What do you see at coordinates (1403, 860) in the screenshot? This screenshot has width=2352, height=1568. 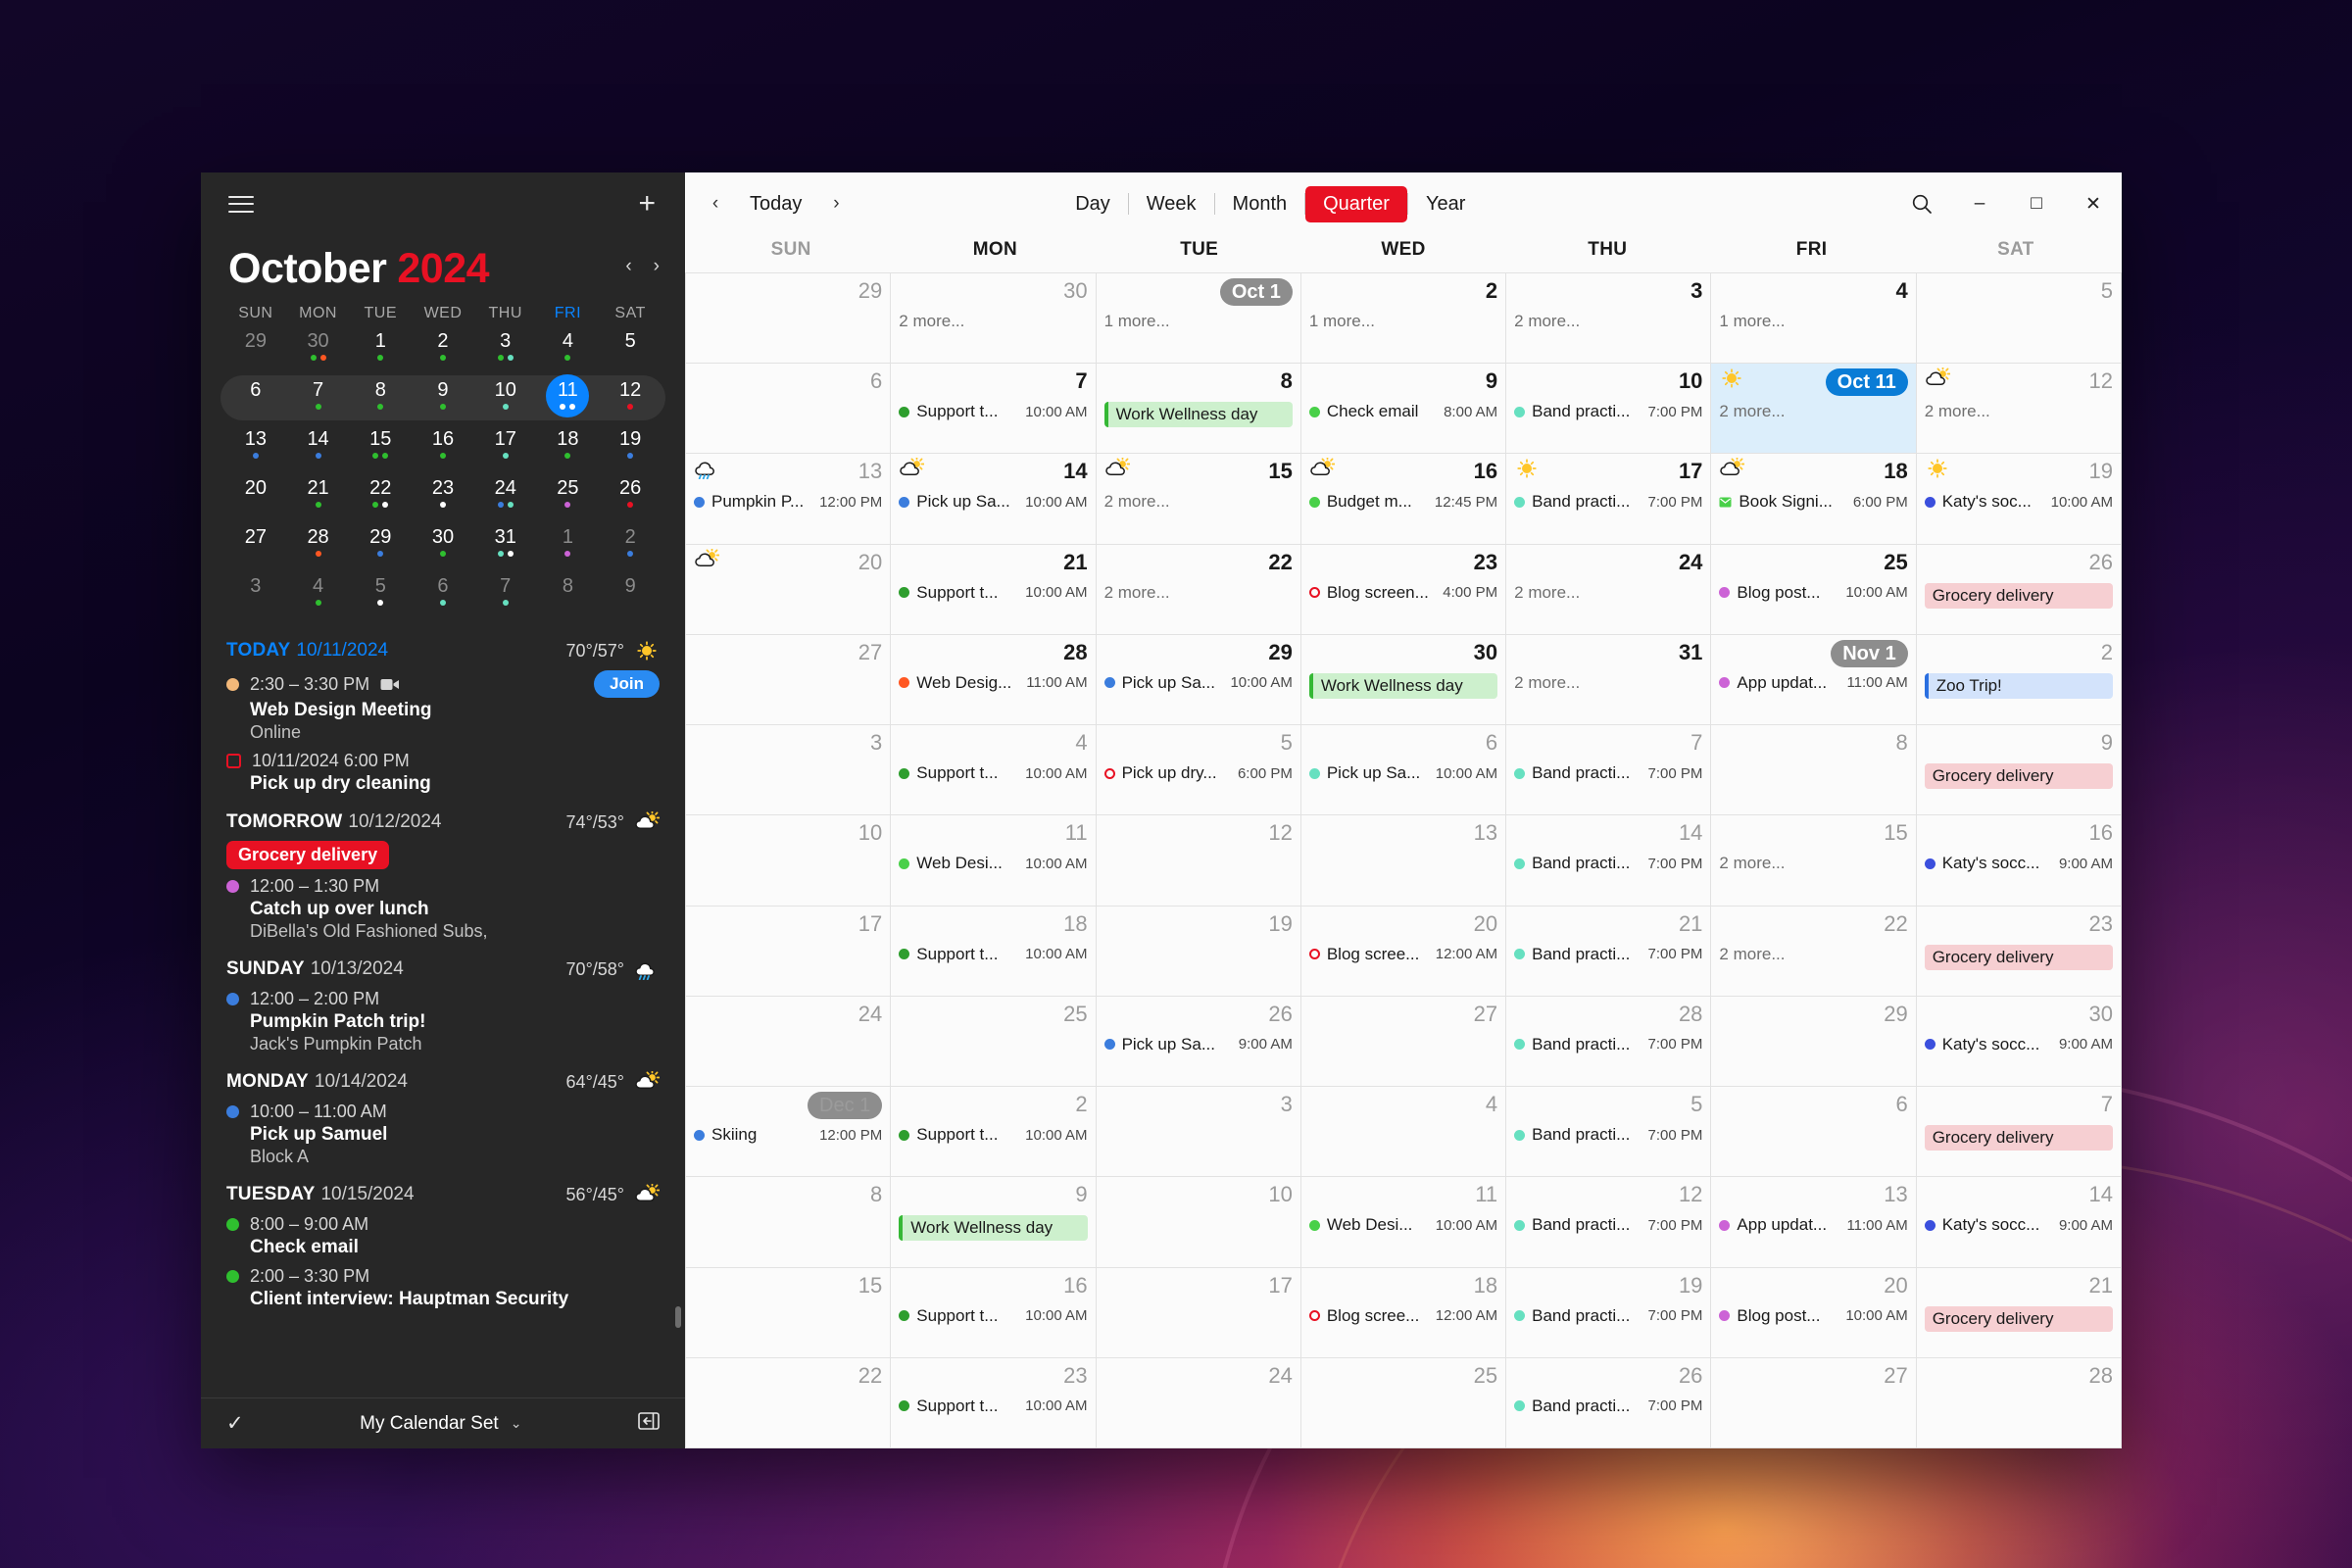 I see `calendar-day-cell: 13` at bounding box center [1403, 860].